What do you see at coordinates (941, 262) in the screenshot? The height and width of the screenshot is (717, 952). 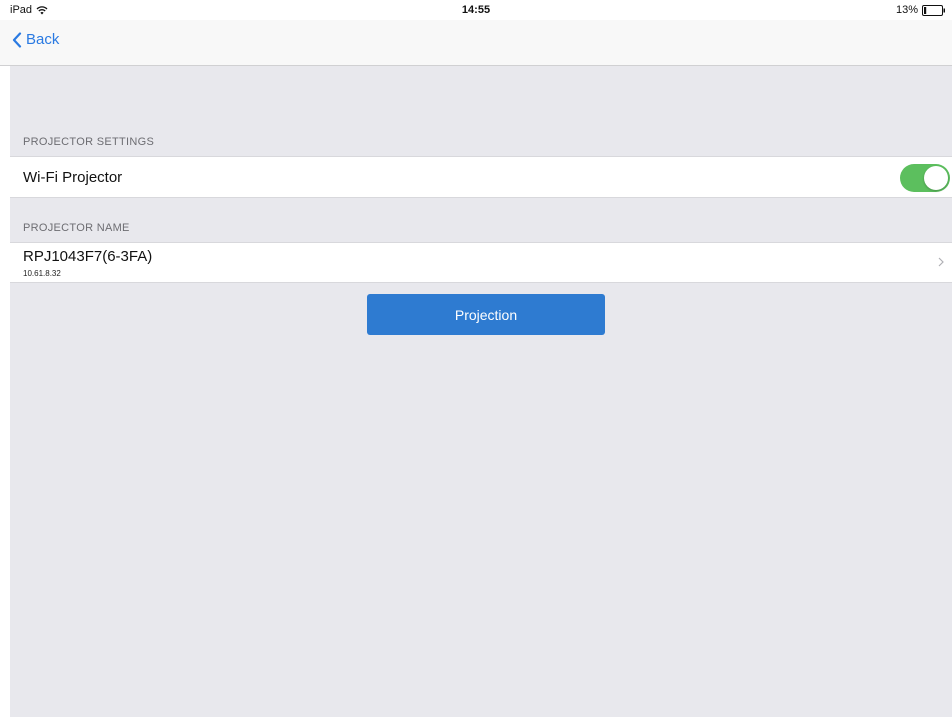 I see `chevron-right-icon` at bounding box center [941, 262].